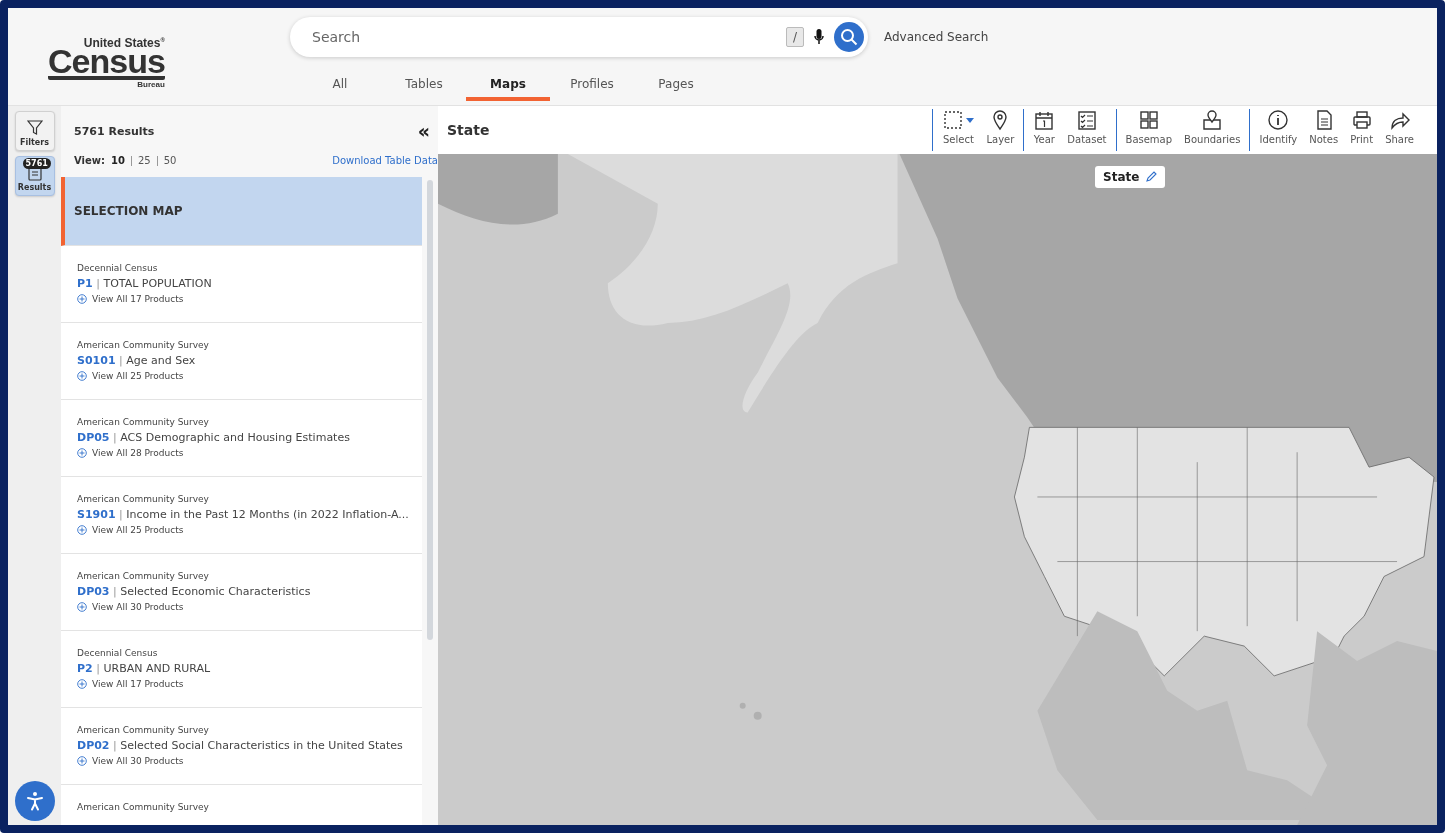  I want to click on page-size-option: 25, so click(144, 160).